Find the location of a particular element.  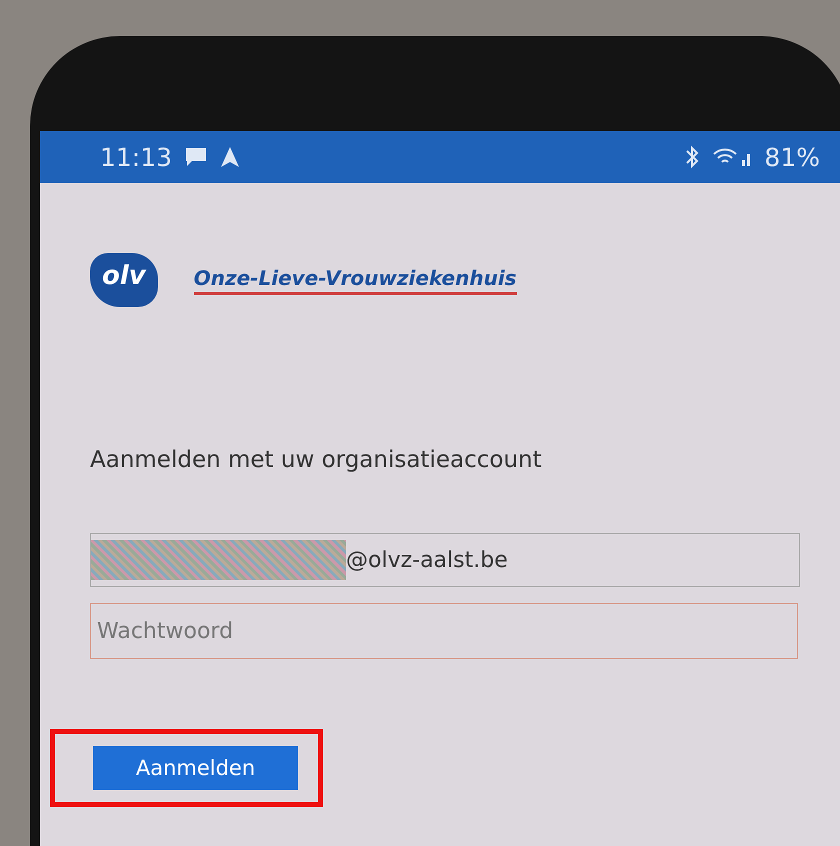

bluetooth-icon is located at coordinates (692, 157).